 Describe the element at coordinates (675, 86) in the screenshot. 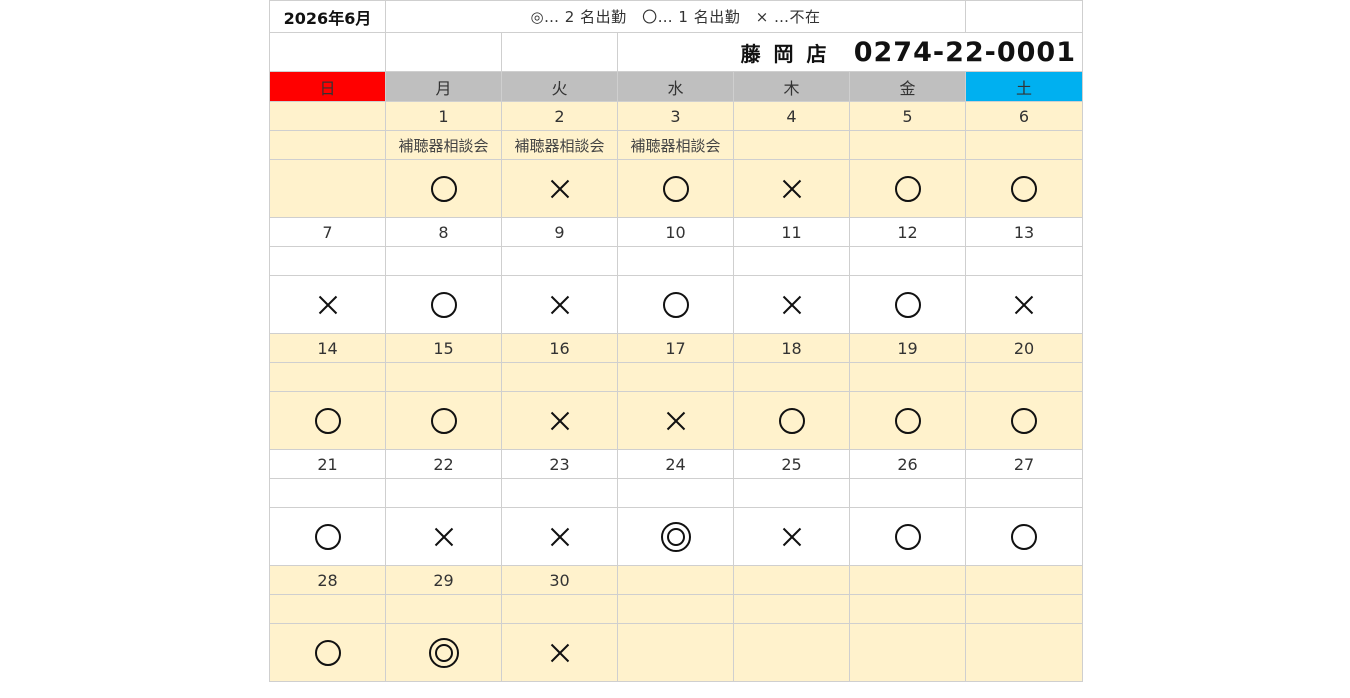

I see `weekday-wed: 水` at that location.